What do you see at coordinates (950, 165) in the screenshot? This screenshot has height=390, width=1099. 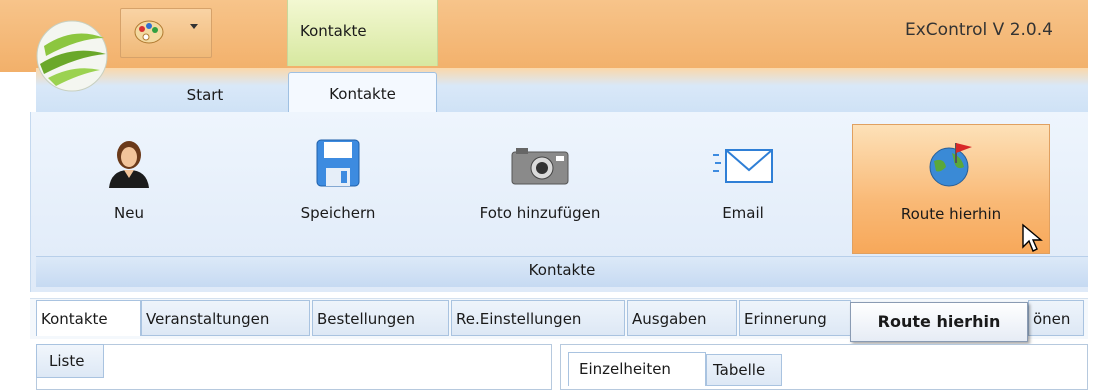 I see `globe-flag-icon` at bounding box center [950, 165].